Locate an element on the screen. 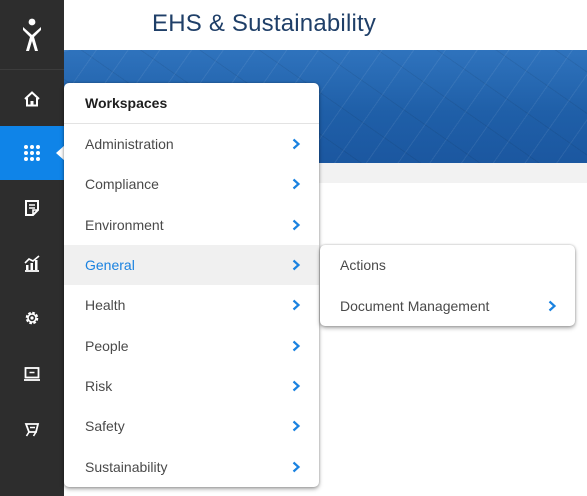  submenu-item-label: Document Management is located at coordinates (415, 305).